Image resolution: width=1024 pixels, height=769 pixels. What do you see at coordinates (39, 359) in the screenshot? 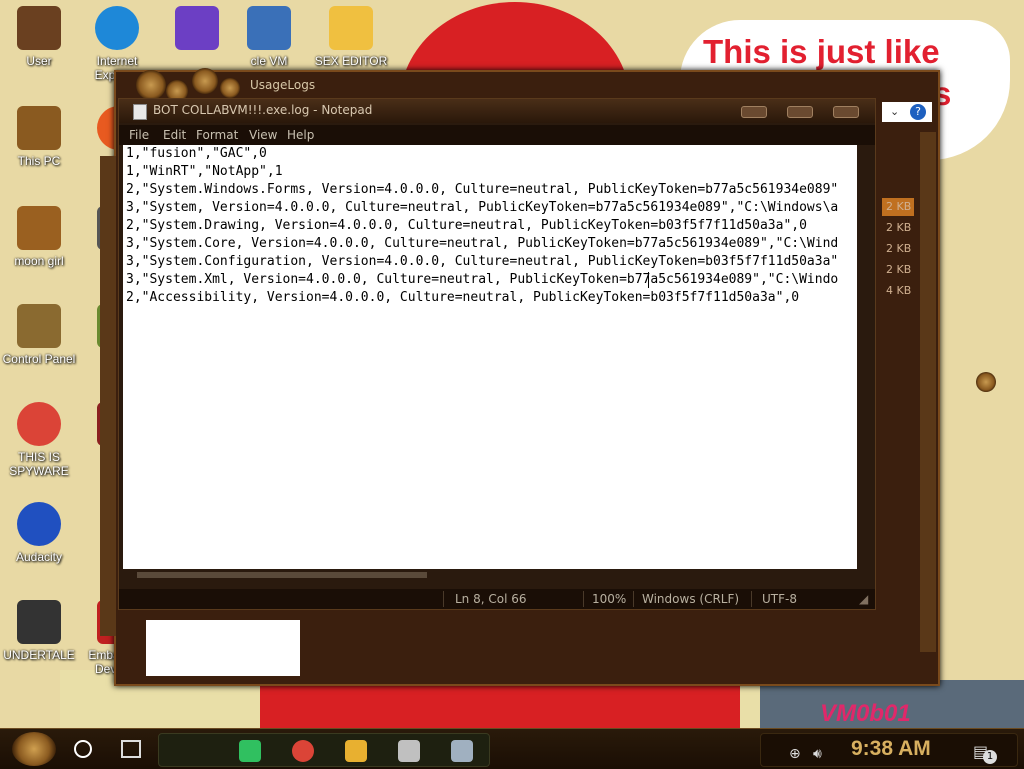
I see `desktop-icon-label: Control Panel` at bounding box center [39, 359].